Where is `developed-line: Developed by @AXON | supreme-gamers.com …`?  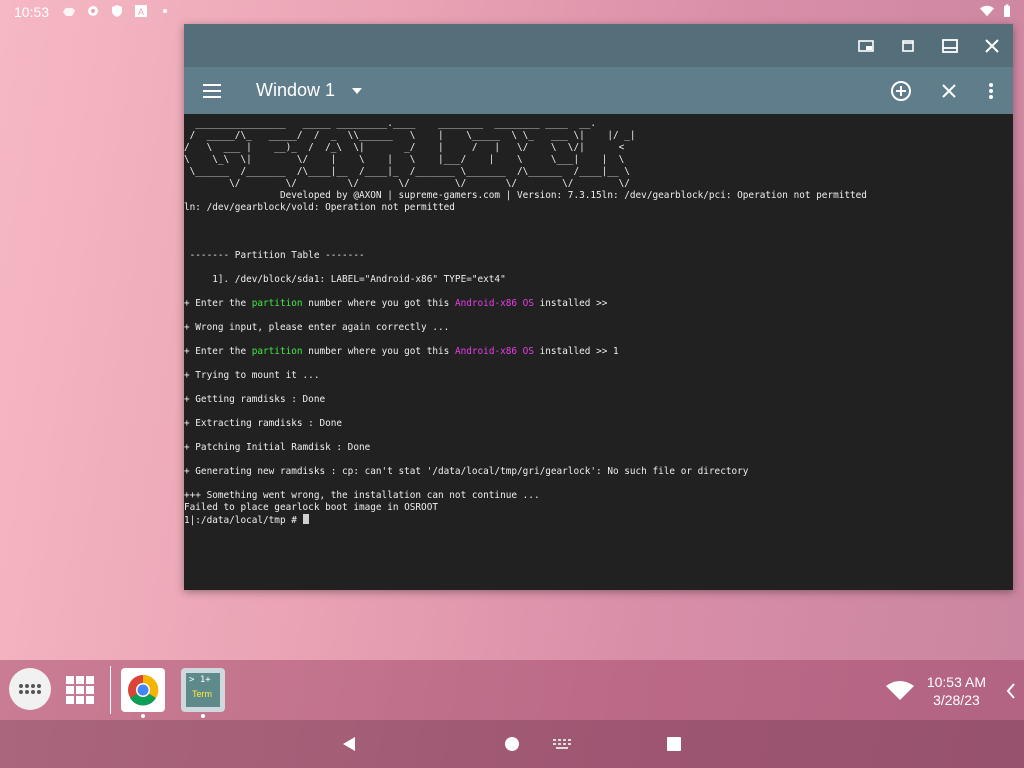 developed-line: Developed by @AXON | supreme-gamers.com … is located at coordinates (525, 195).